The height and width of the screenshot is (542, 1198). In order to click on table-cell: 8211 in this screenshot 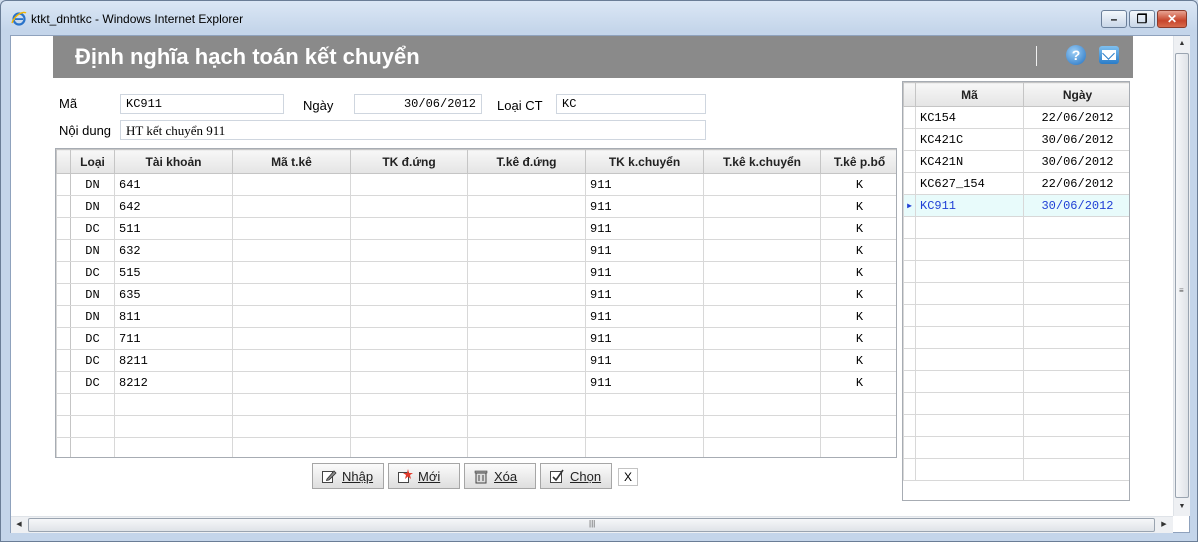, I will do `click(173, 360)`.